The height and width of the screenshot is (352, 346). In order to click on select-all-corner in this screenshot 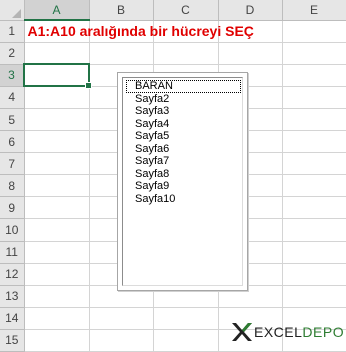, I will do `click(12, 10)`.